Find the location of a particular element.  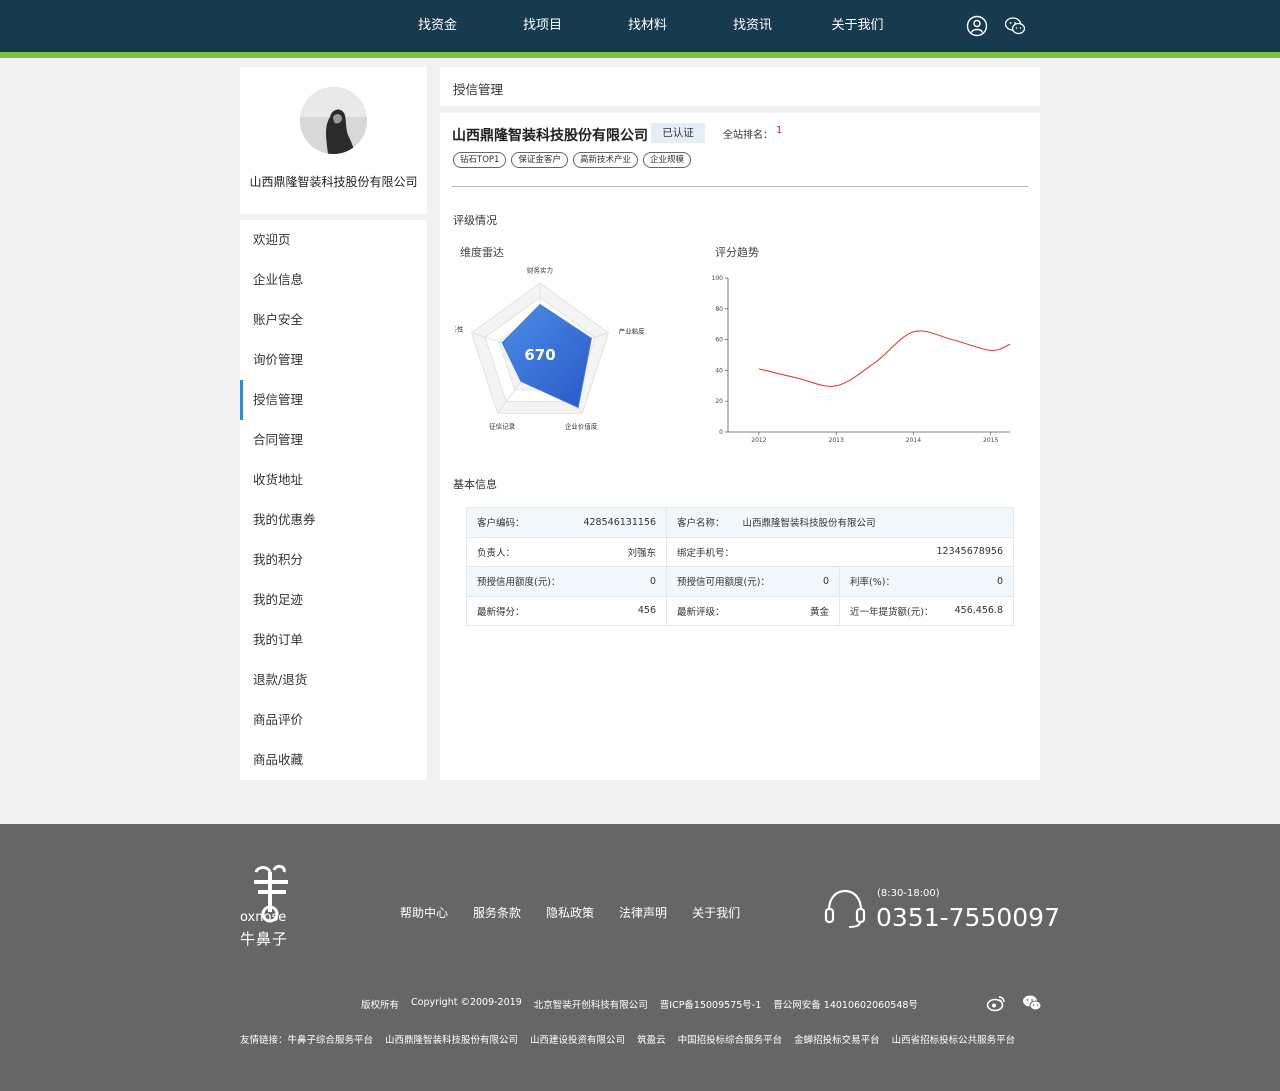

friend-link: 中国招投标综合服务平台 is located at coordinates (730, 1039).